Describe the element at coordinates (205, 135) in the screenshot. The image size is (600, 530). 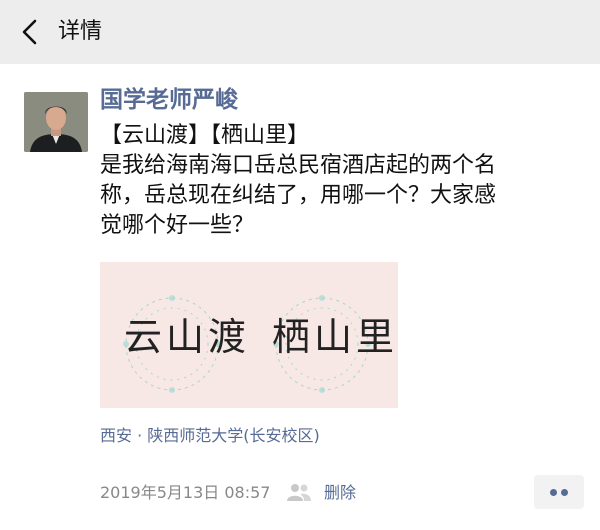
I see `post-text-line: 【云山渡】【栖山里】` at that location.